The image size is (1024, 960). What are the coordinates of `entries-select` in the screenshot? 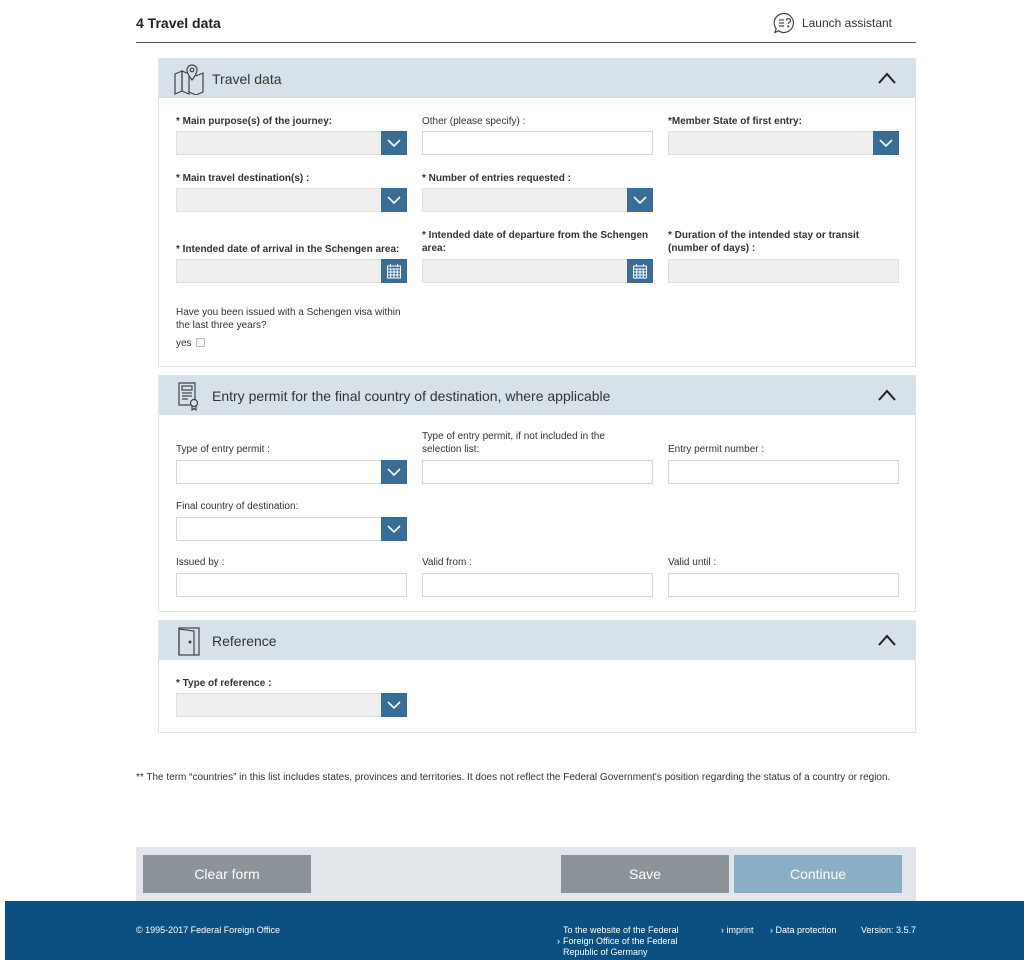 It's located at (537, 200).